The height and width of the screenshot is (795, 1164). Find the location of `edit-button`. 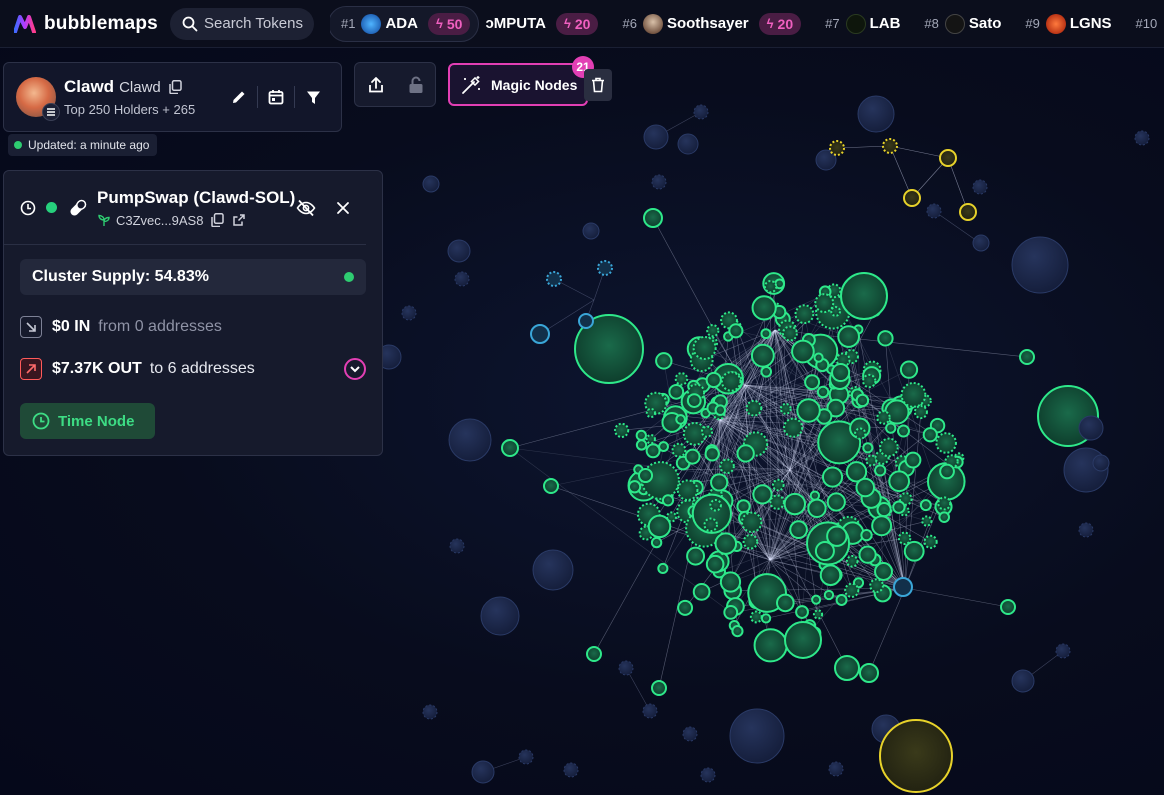

edit-button is located at coordinates (239, 97).